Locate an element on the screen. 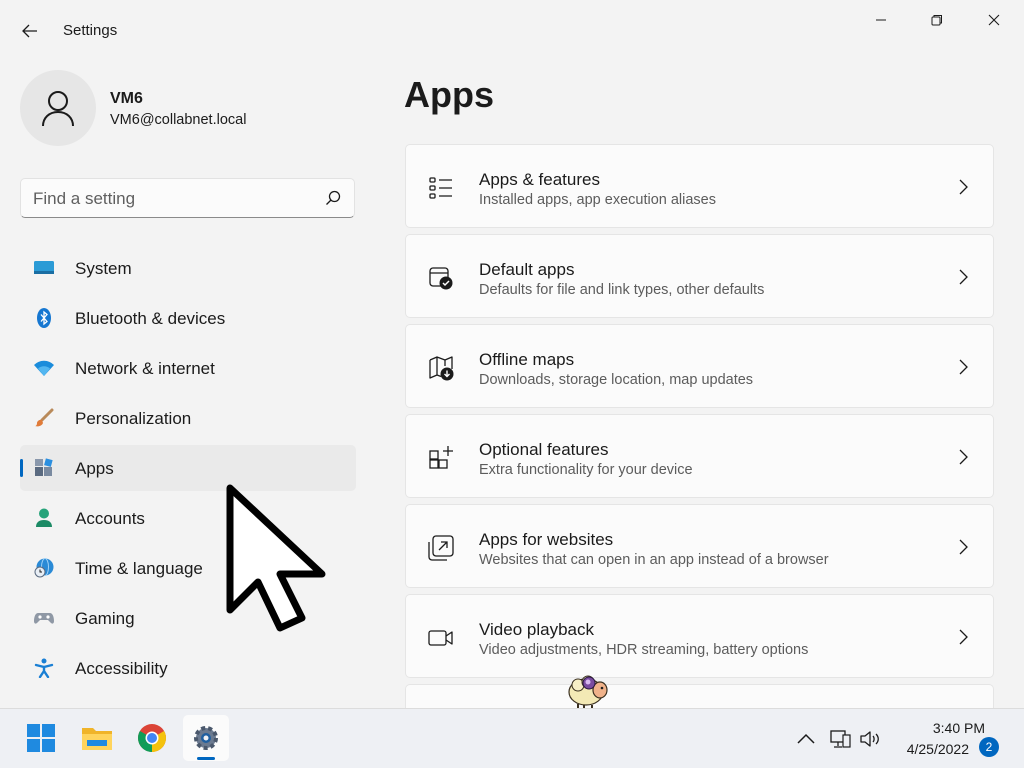 Image resolution: width=1024 pixels, height=768 pixels. close-icon is located at coordinates (994, 20).